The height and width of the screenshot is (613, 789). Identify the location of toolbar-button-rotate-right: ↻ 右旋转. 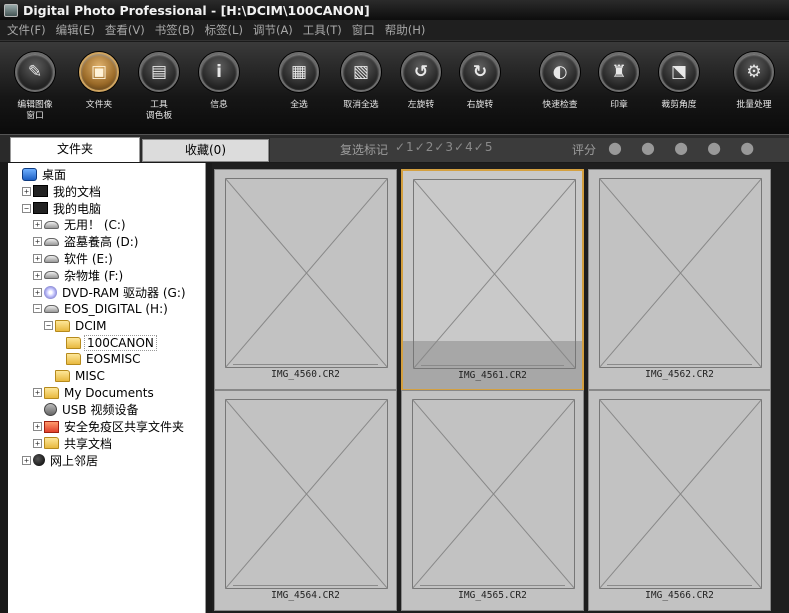
(480, 81).